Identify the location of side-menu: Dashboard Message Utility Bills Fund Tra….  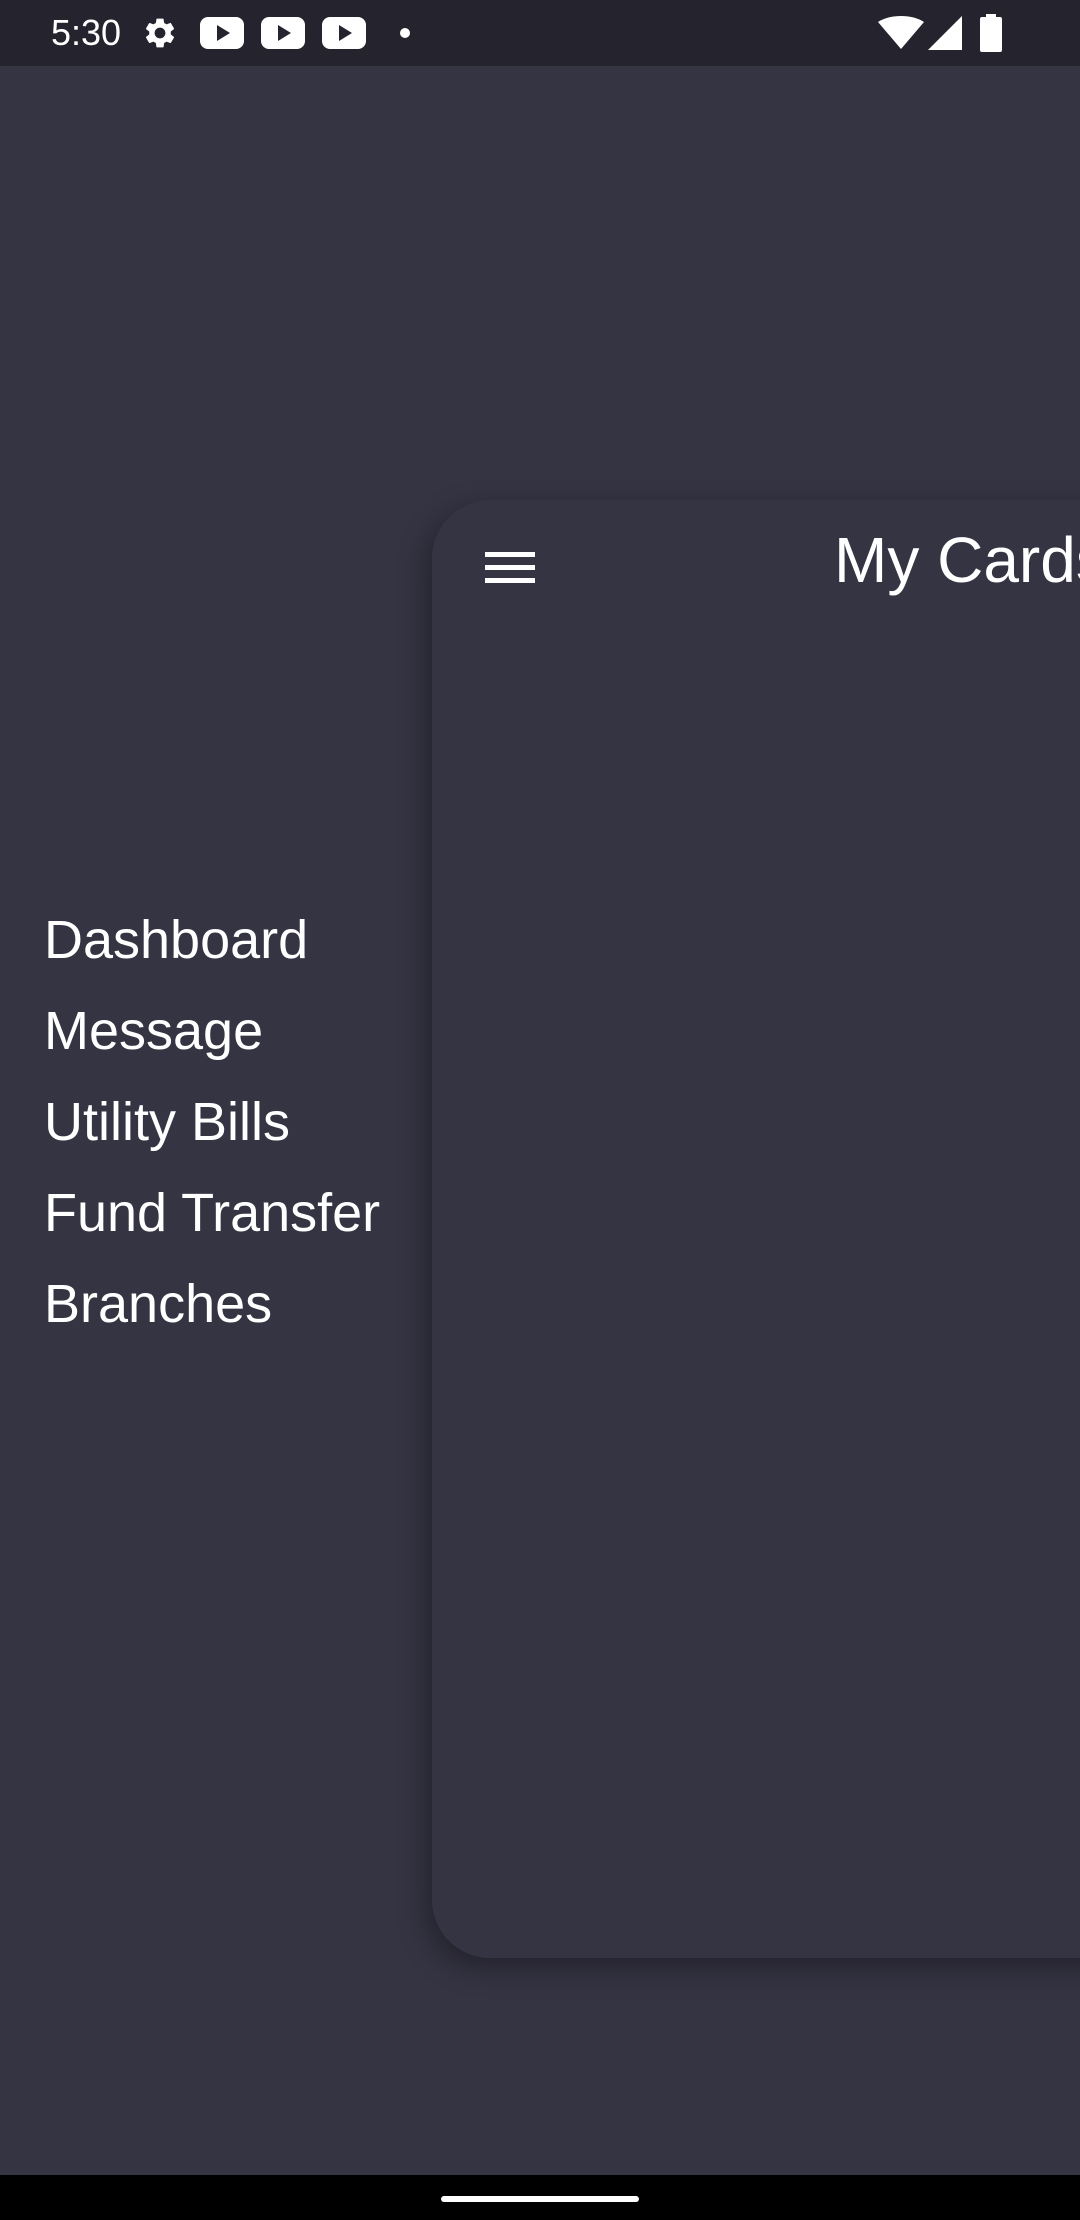
(210, 1122).